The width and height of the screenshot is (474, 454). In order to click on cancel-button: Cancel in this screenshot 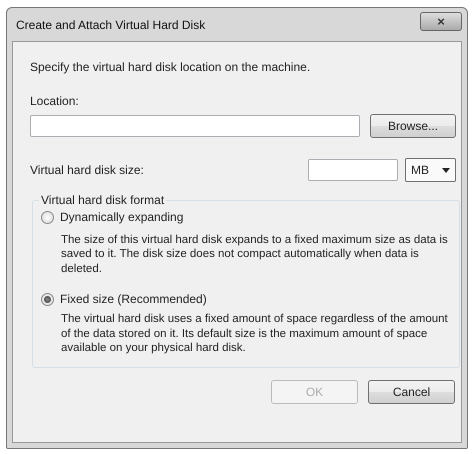, I will do `click(411, 392)`.